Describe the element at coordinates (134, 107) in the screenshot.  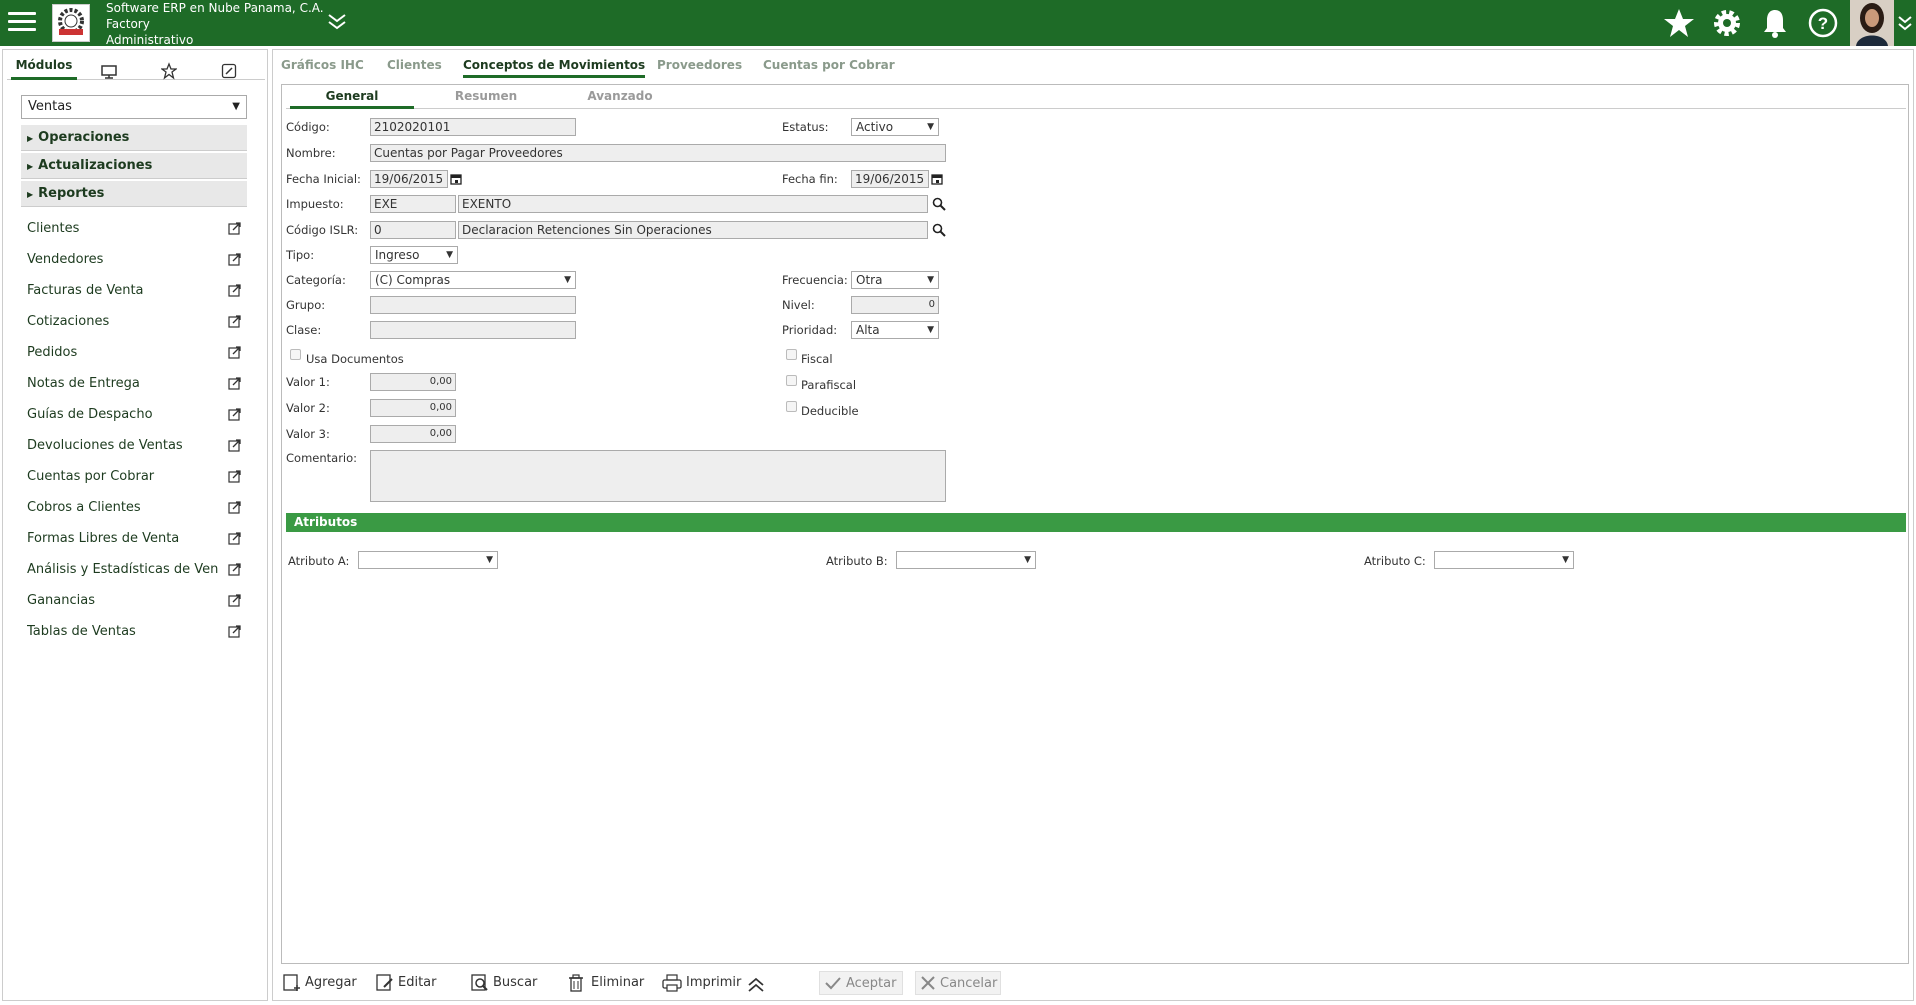
I see `module-select: Ventas ▼` at that location.